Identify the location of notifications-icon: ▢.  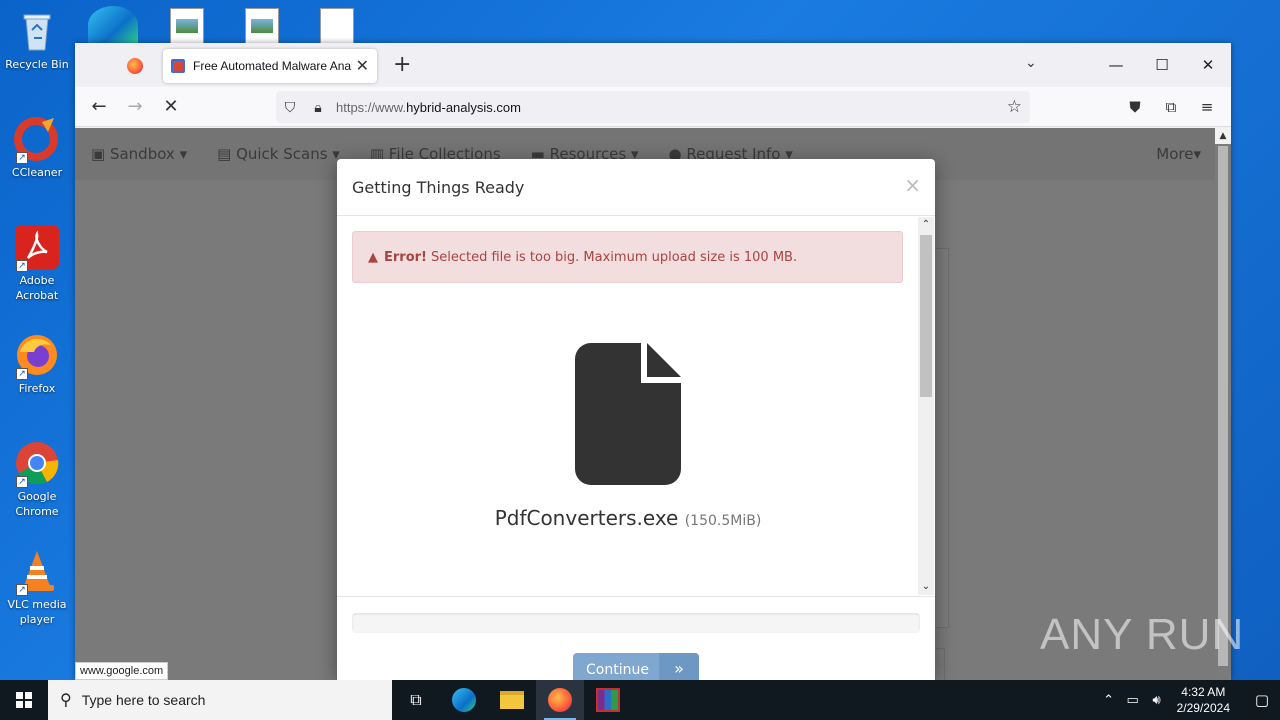
(1262, 700).